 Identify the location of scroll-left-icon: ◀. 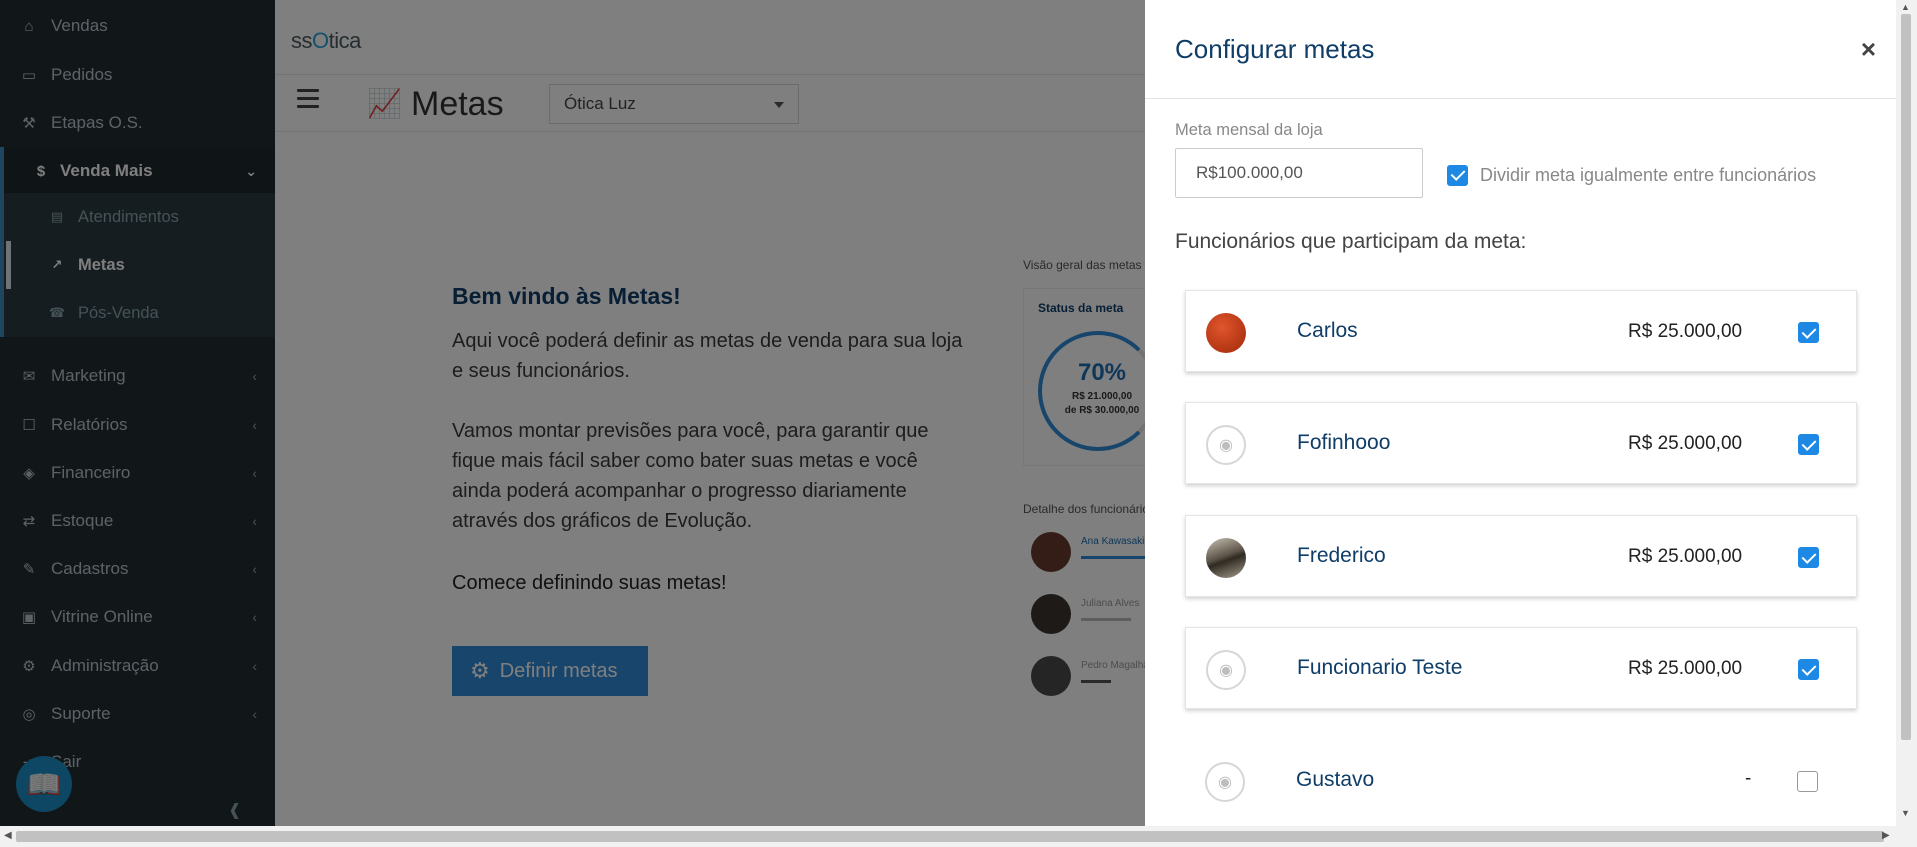
(8, 835).